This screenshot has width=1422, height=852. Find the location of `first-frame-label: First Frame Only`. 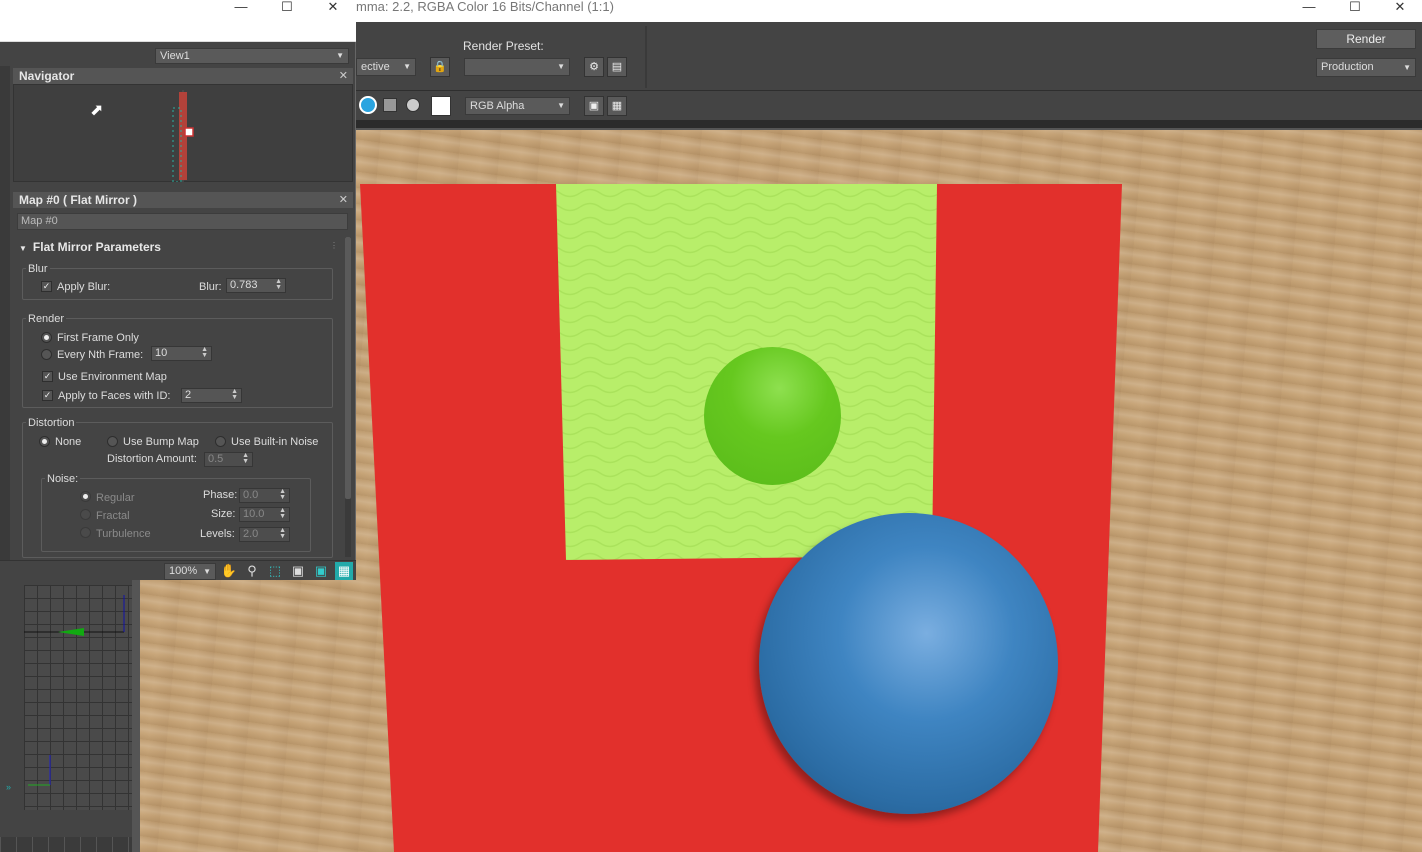

first-frame-label: First Frame Only is located at coordinates (98, 338).